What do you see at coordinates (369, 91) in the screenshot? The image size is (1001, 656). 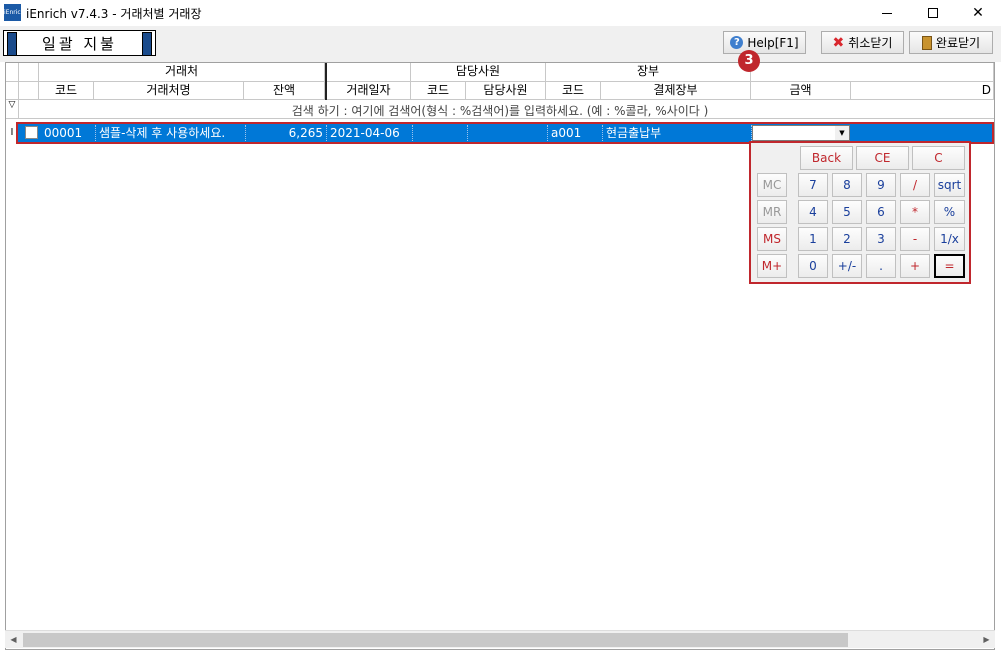 I see `col-trade-date: 거래일자` at bounding box center [369, 91].